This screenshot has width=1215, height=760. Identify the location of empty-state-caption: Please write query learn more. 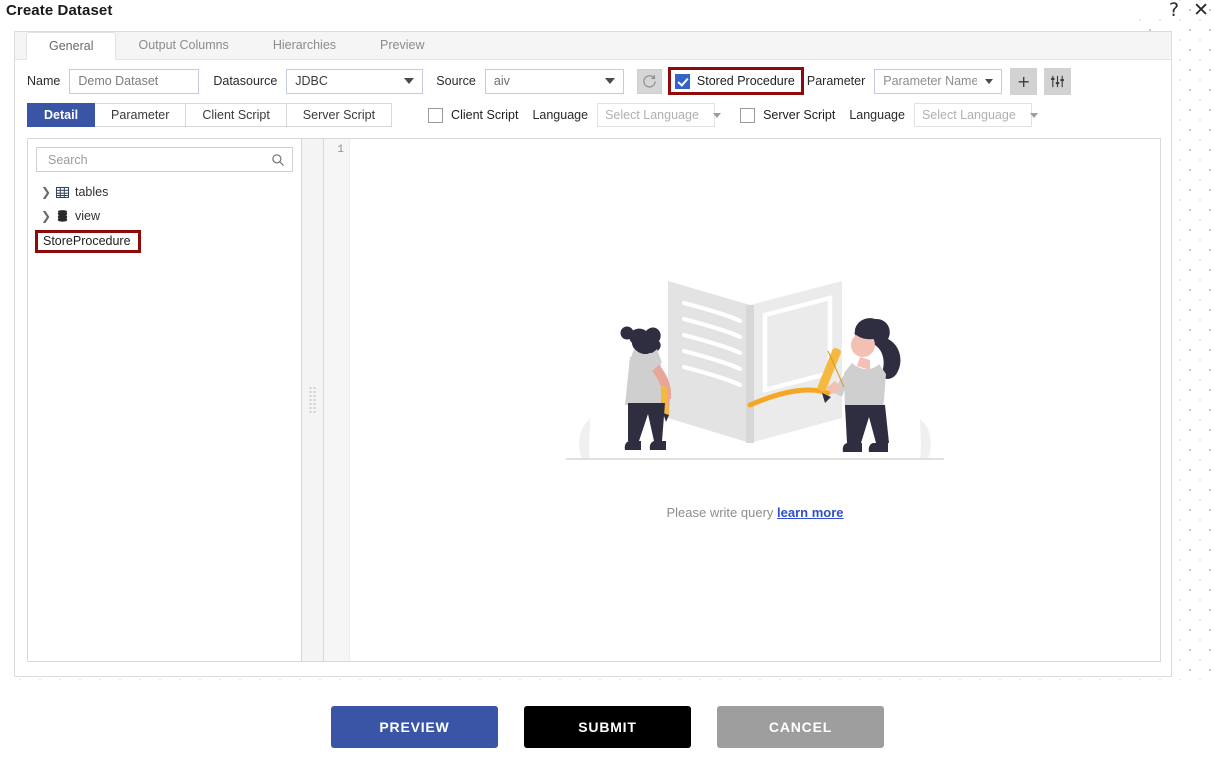
(754, 512).